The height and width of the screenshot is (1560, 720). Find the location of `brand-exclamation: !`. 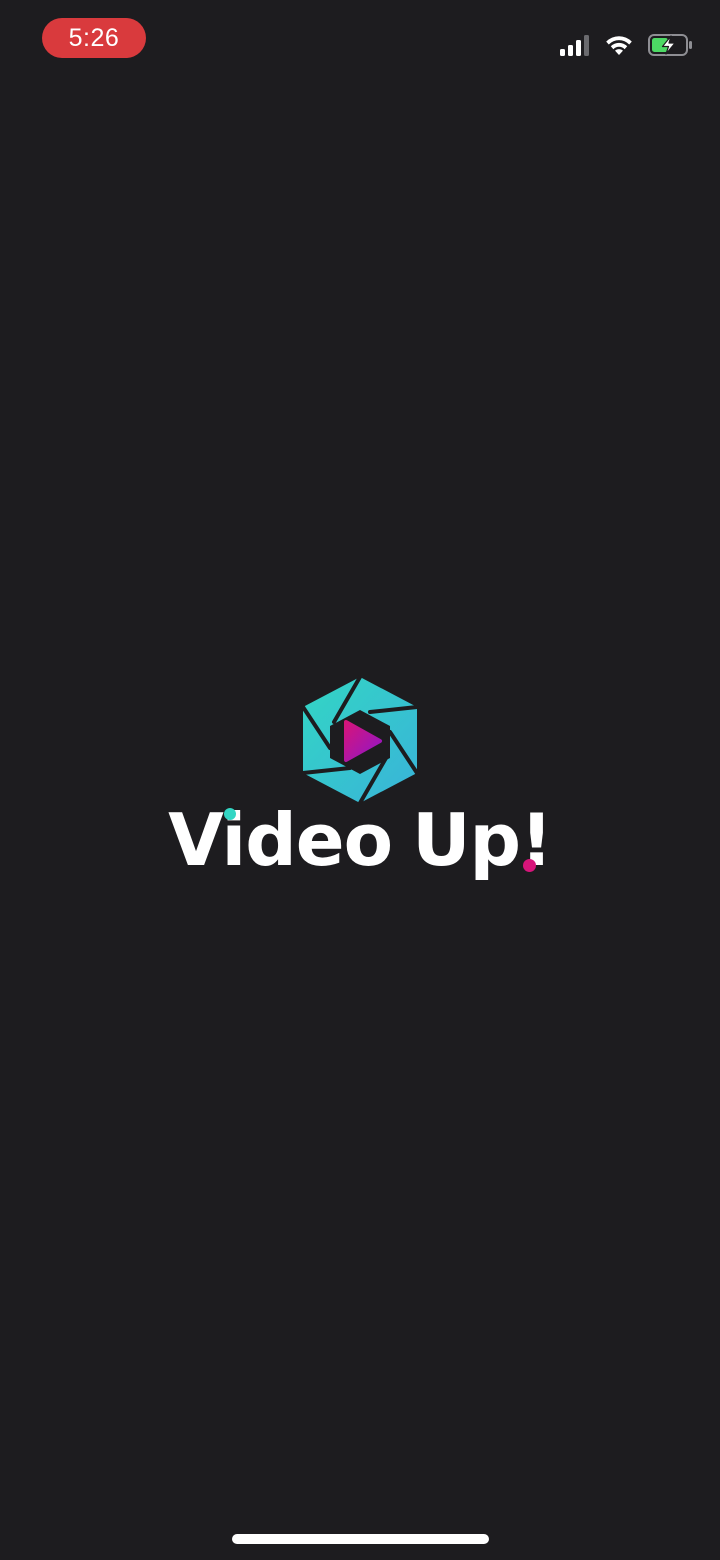

brand-exclamation: ! is located at coordinates (536, 840).